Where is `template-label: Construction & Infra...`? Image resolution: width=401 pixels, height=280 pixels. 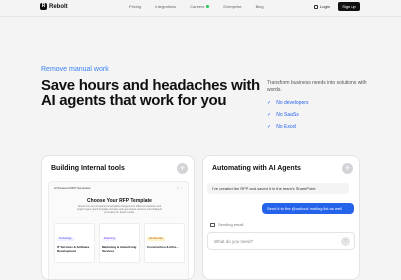
template-label: Construction & Infra... is located at coordinates (163, 247).